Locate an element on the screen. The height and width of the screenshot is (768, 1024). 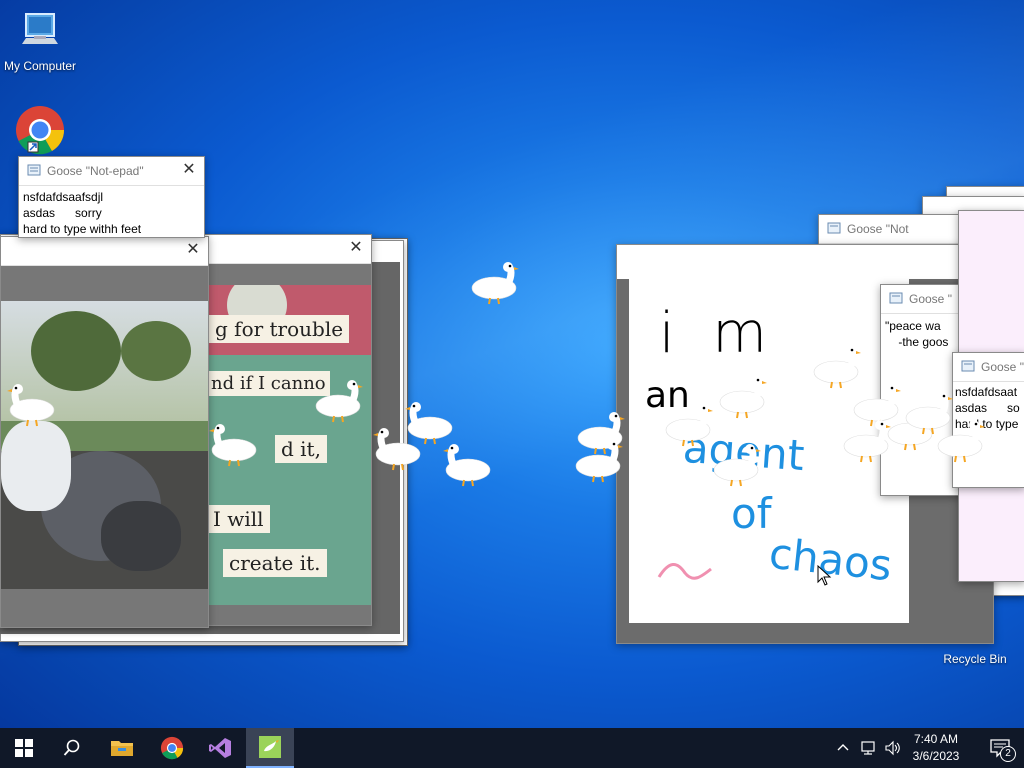
pink-squiggle is located at coordinates (684, 571).